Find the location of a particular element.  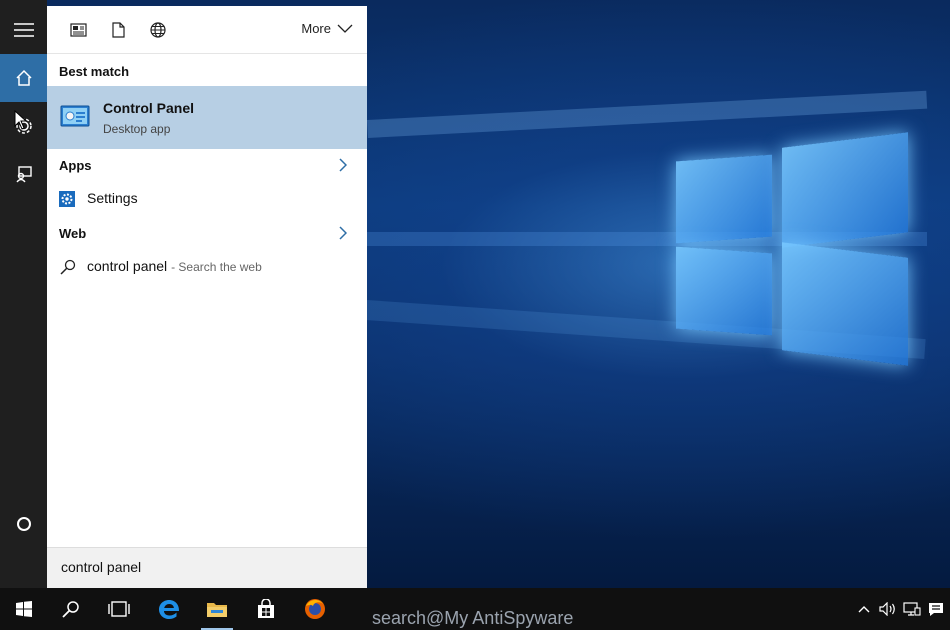

globe-icon is located at coordinates (158, 30).